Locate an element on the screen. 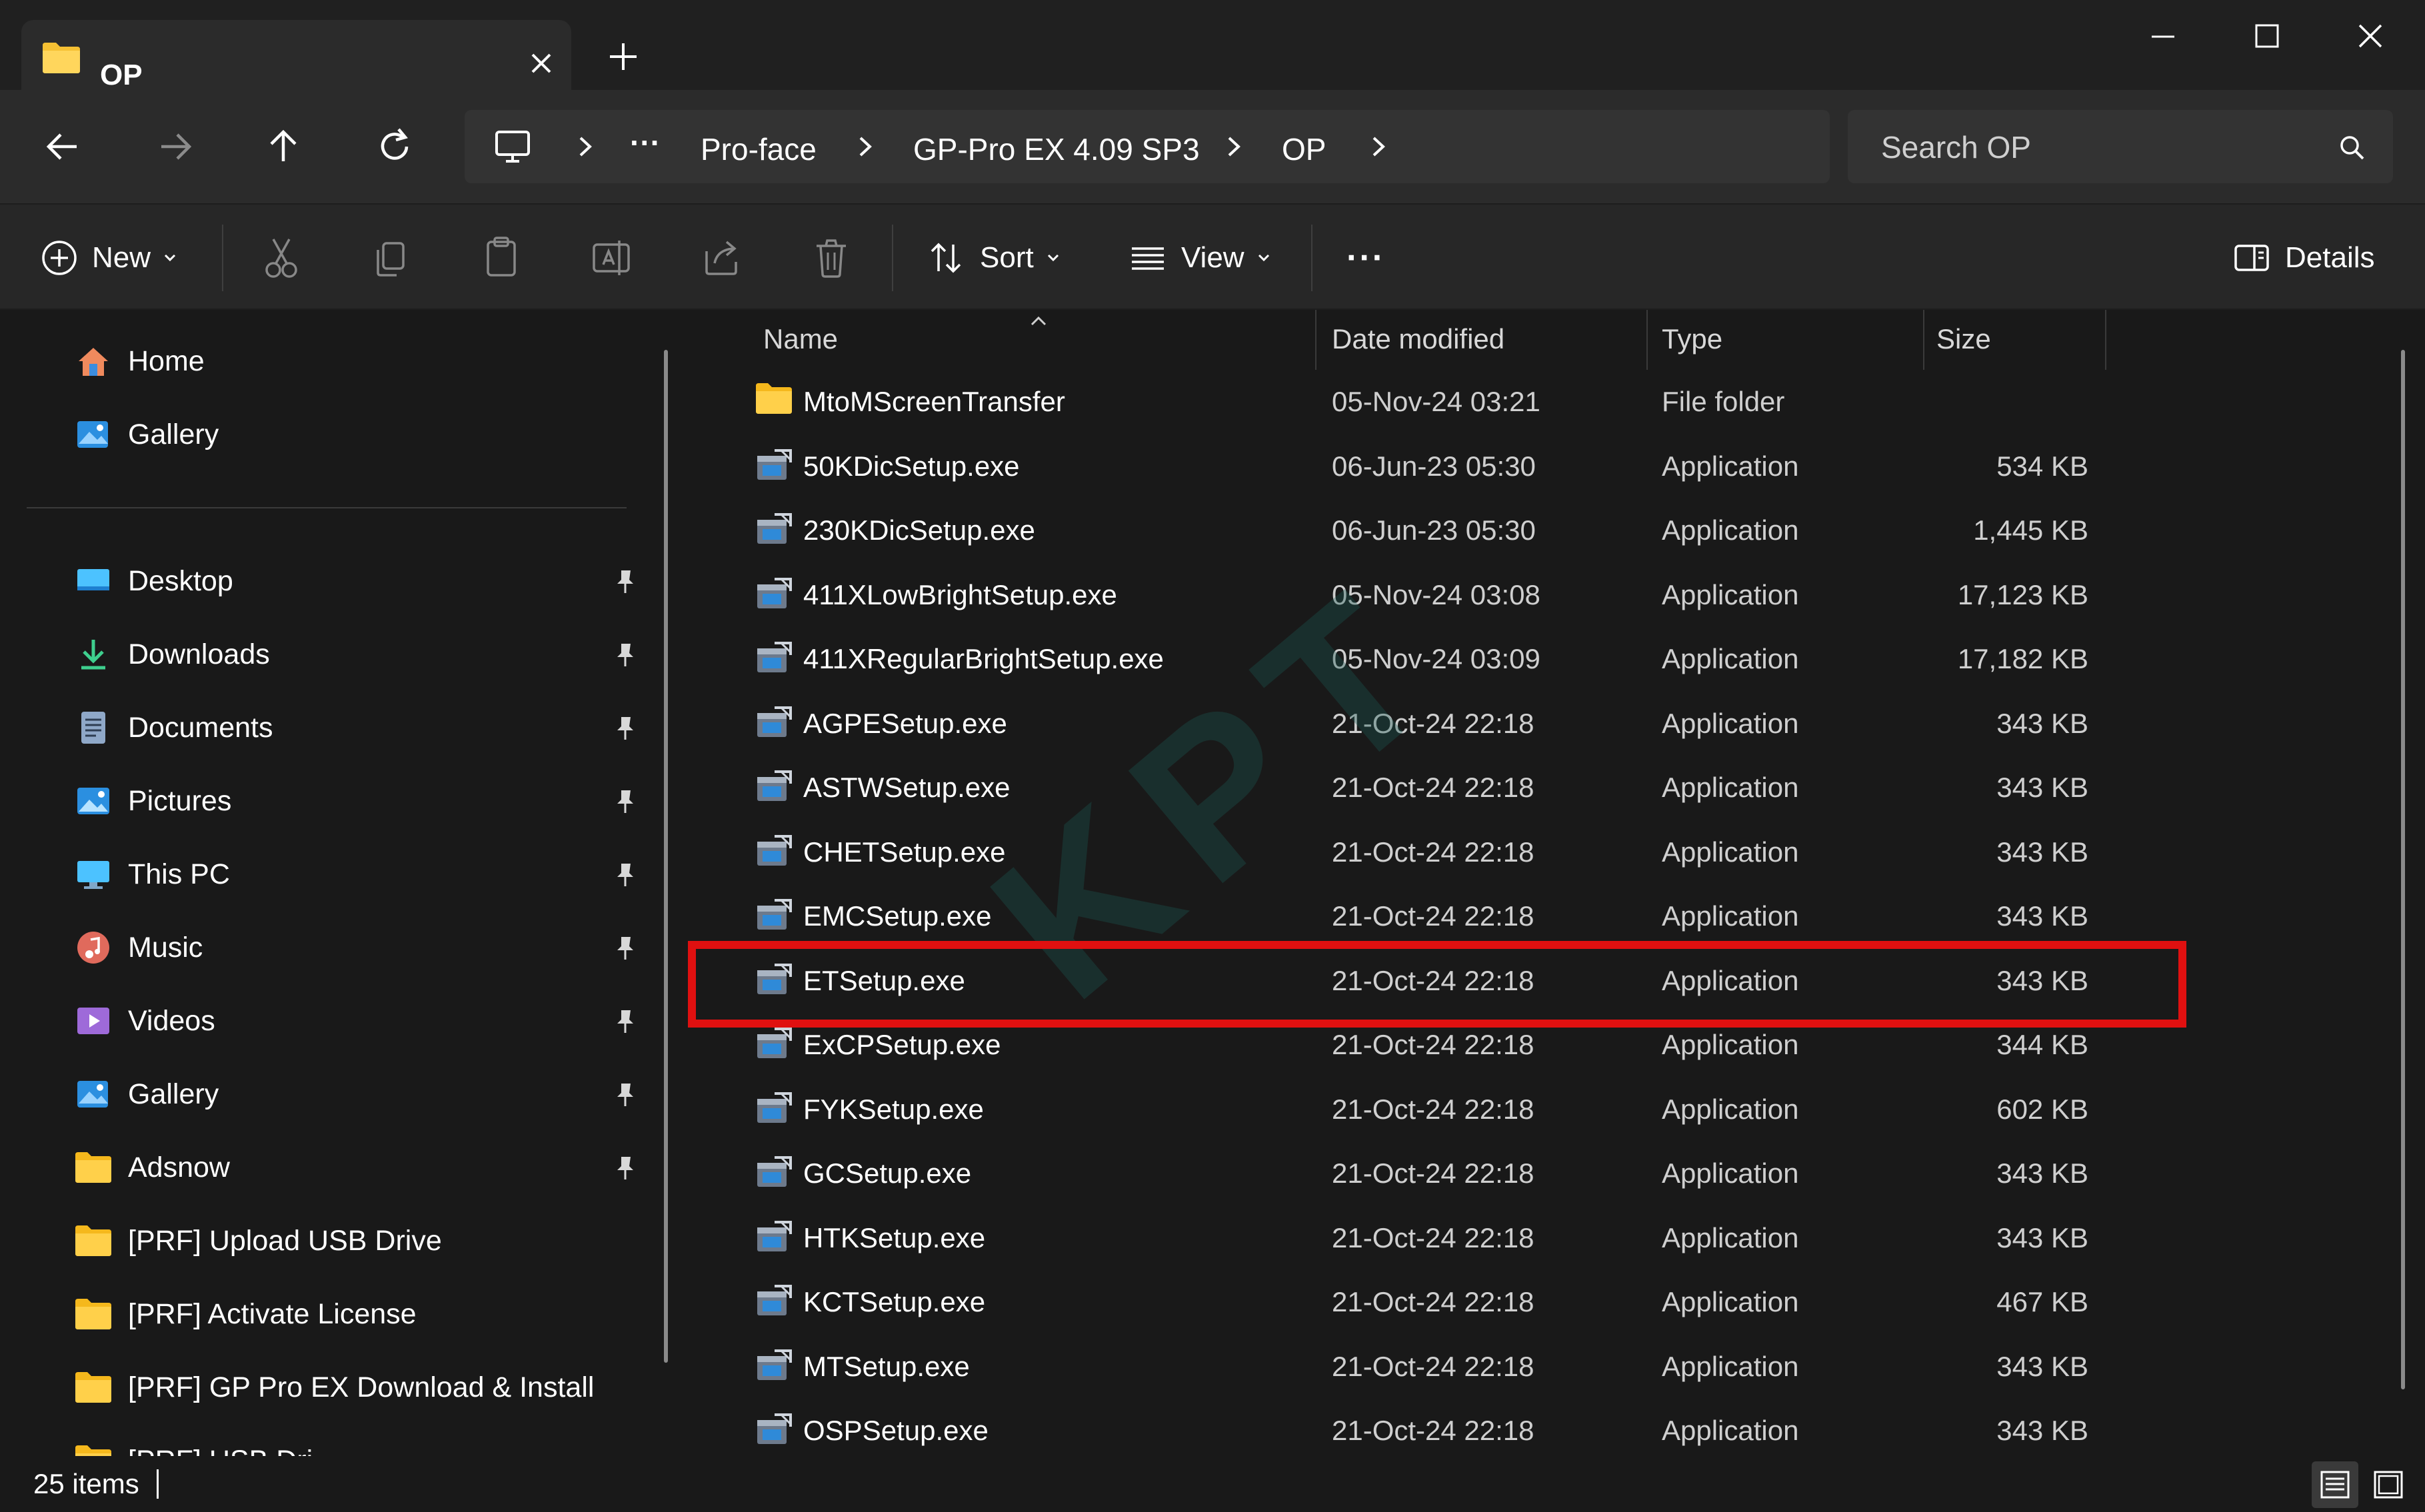  sidebar-item-prf-upload-usb-drive: [PRF] Upload USB Drive is located at coordinates (367, 1240).